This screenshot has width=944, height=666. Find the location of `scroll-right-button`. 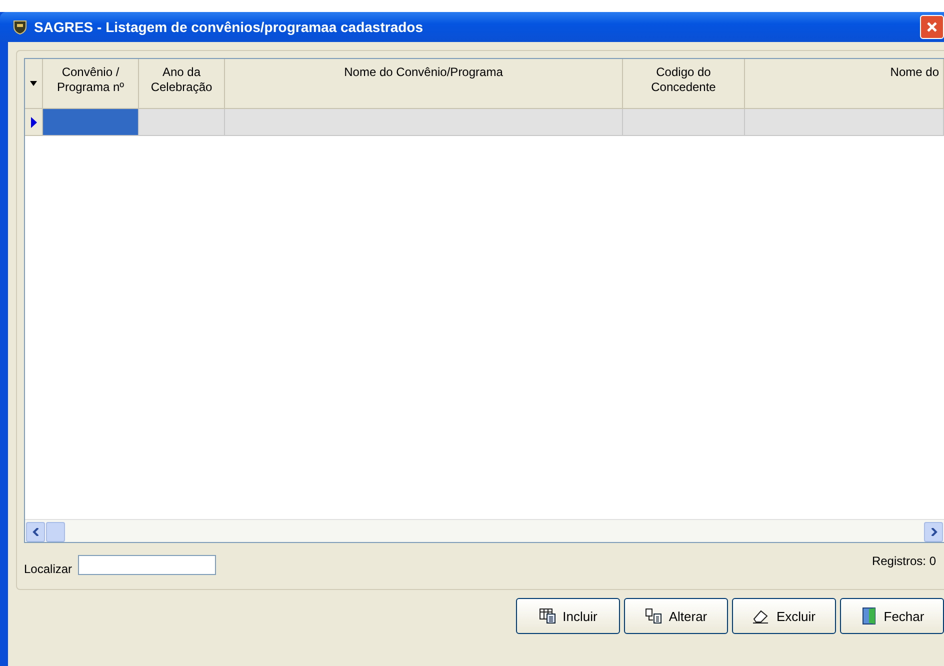

scroll-right-button is located at coordinates (933, 532).